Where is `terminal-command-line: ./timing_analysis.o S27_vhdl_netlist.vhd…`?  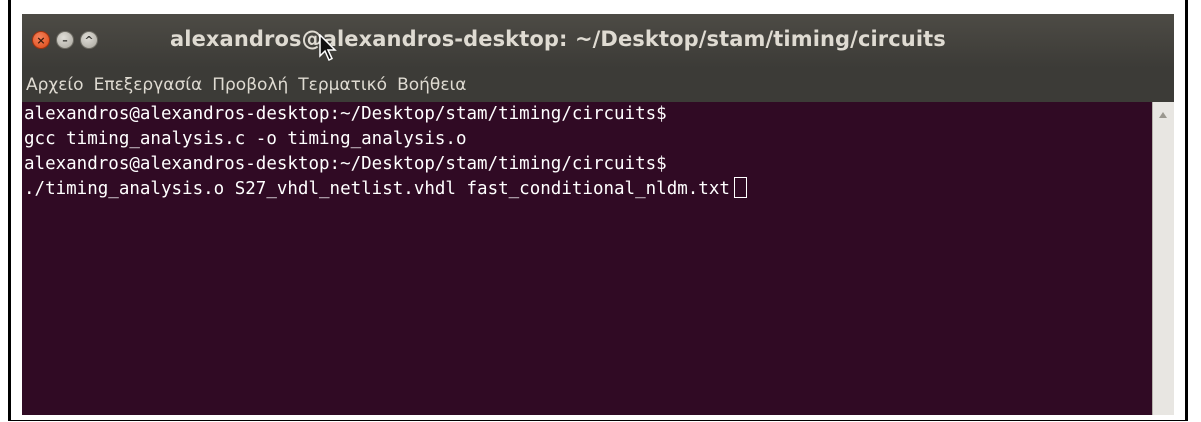 terminal-command-line: ./timing_analysis.o S27_vhdl_netlist.vhd… is located at coordinates (588, 189).